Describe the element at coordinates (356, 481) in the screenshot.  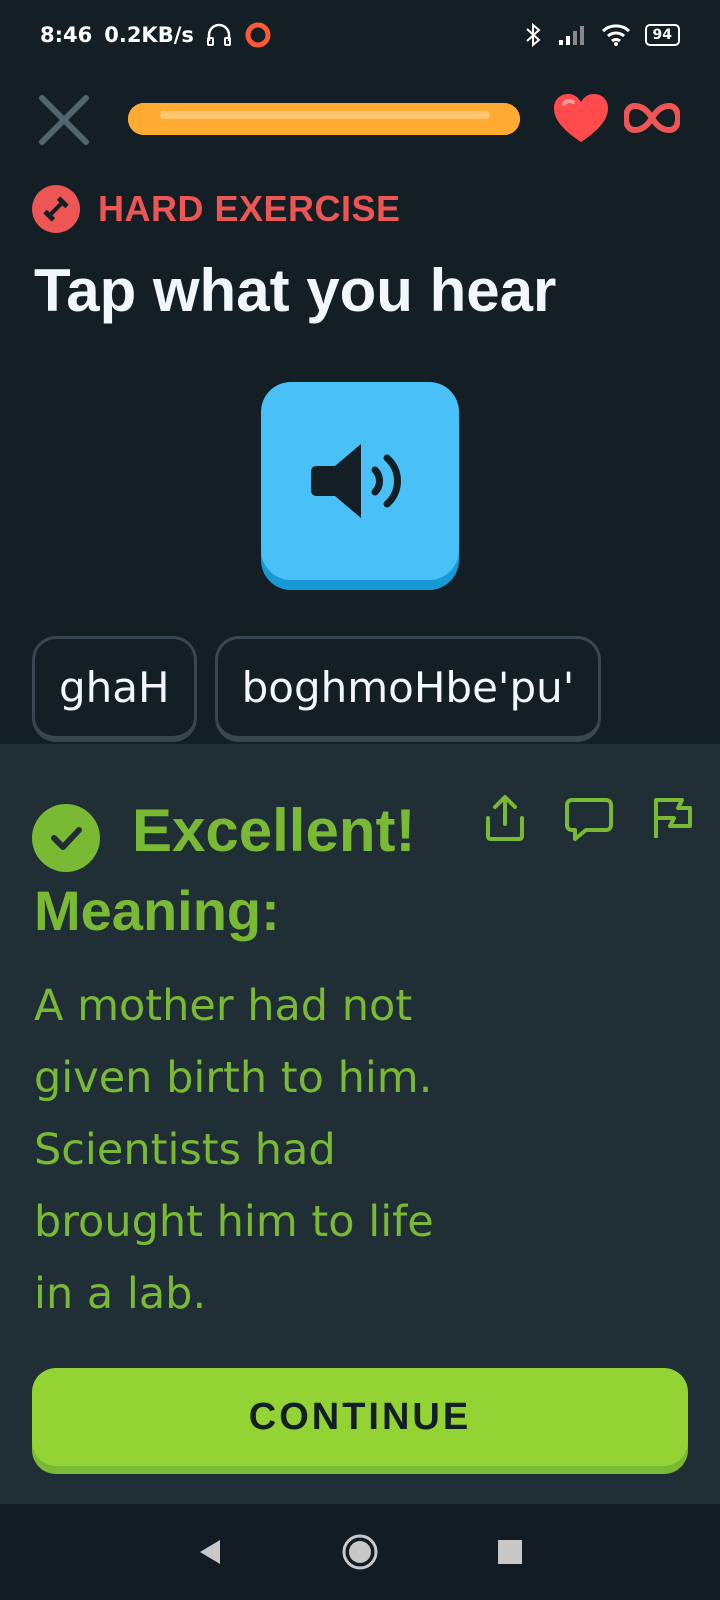
I see `speaker-icon` at that location.